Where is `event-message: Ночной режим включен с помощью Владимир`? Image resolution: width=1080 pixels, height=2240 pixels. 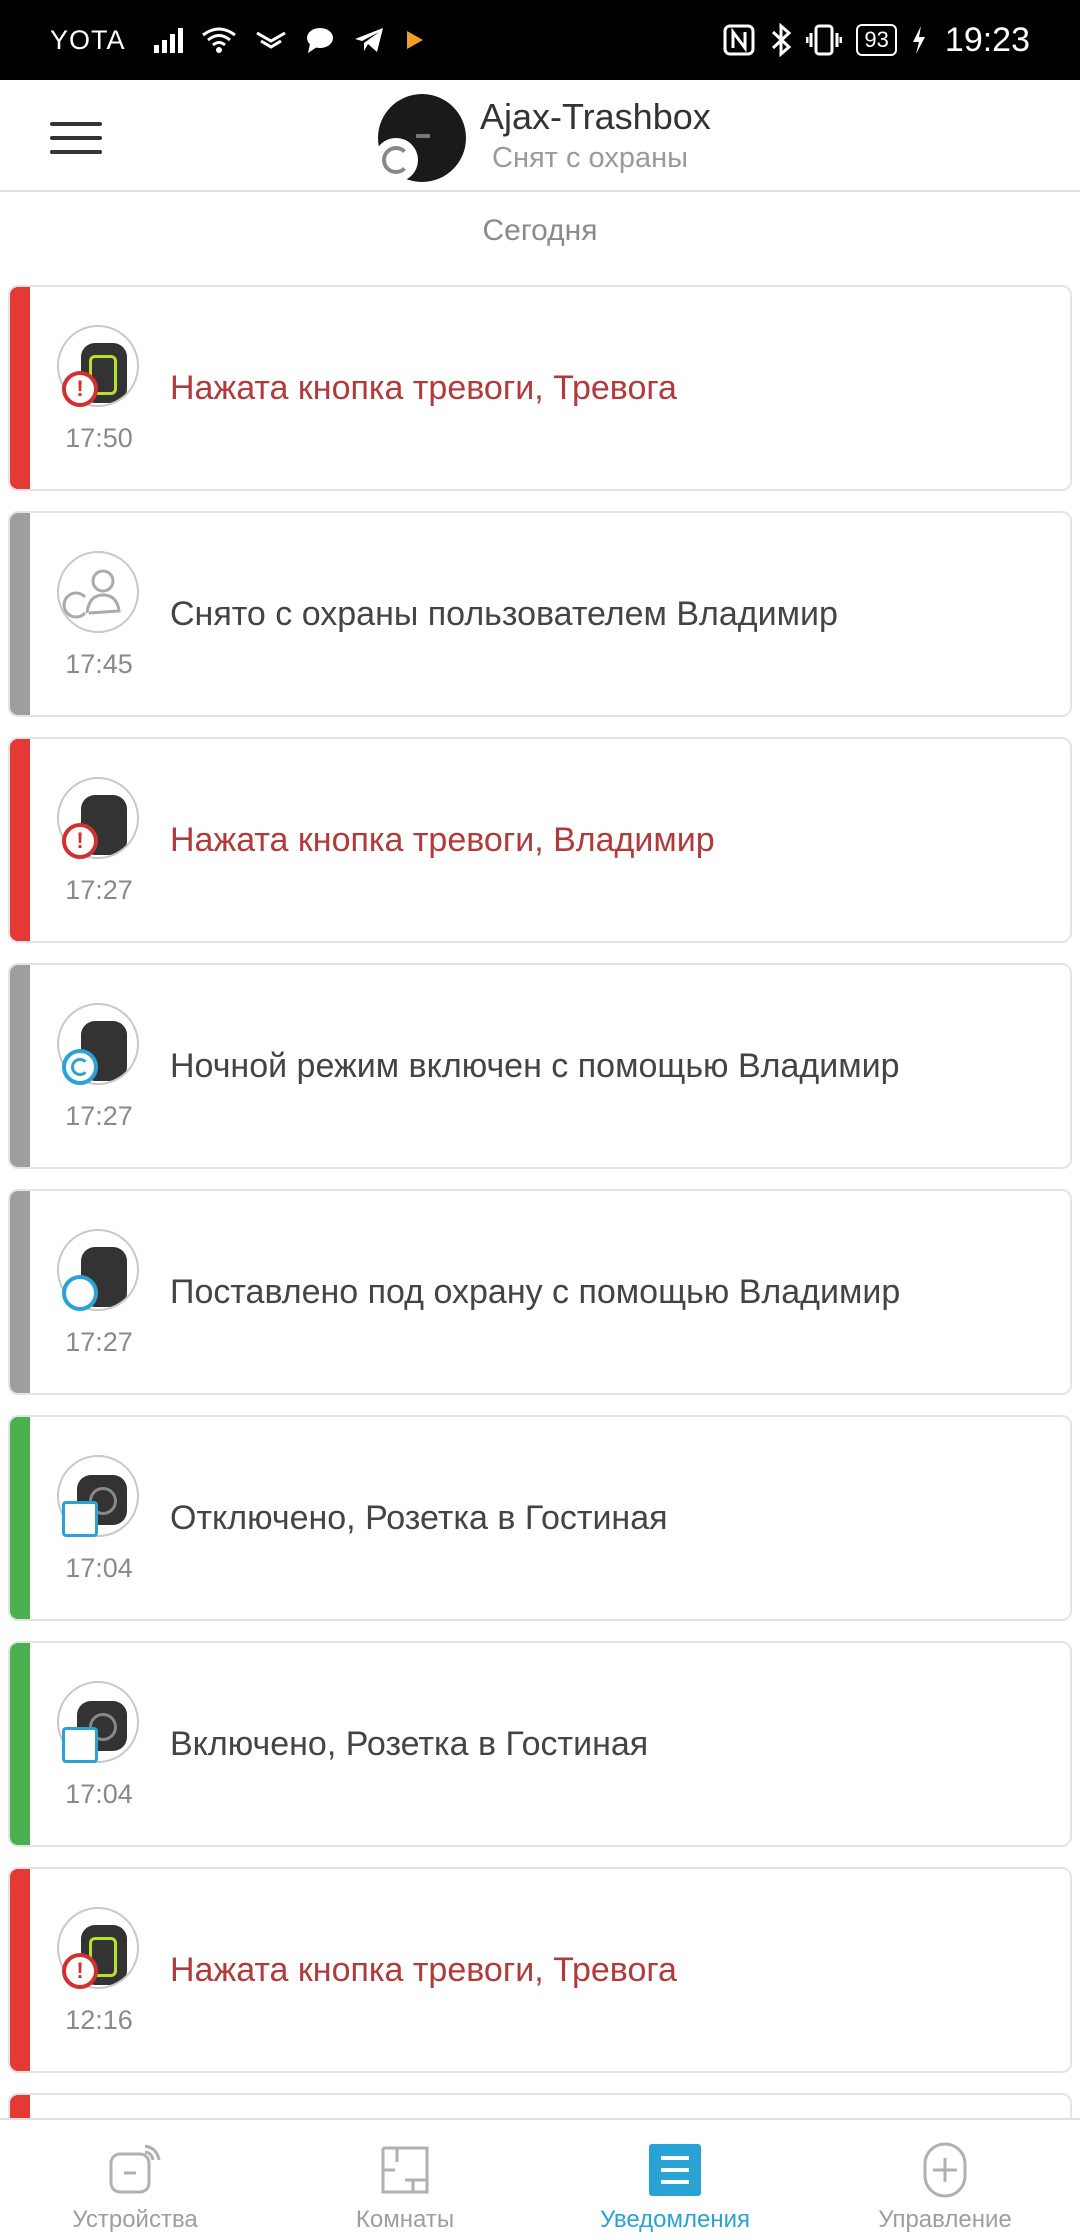 event-message: Ночной режим включен с помощью Владимир is located at coordinates (535, 1065).